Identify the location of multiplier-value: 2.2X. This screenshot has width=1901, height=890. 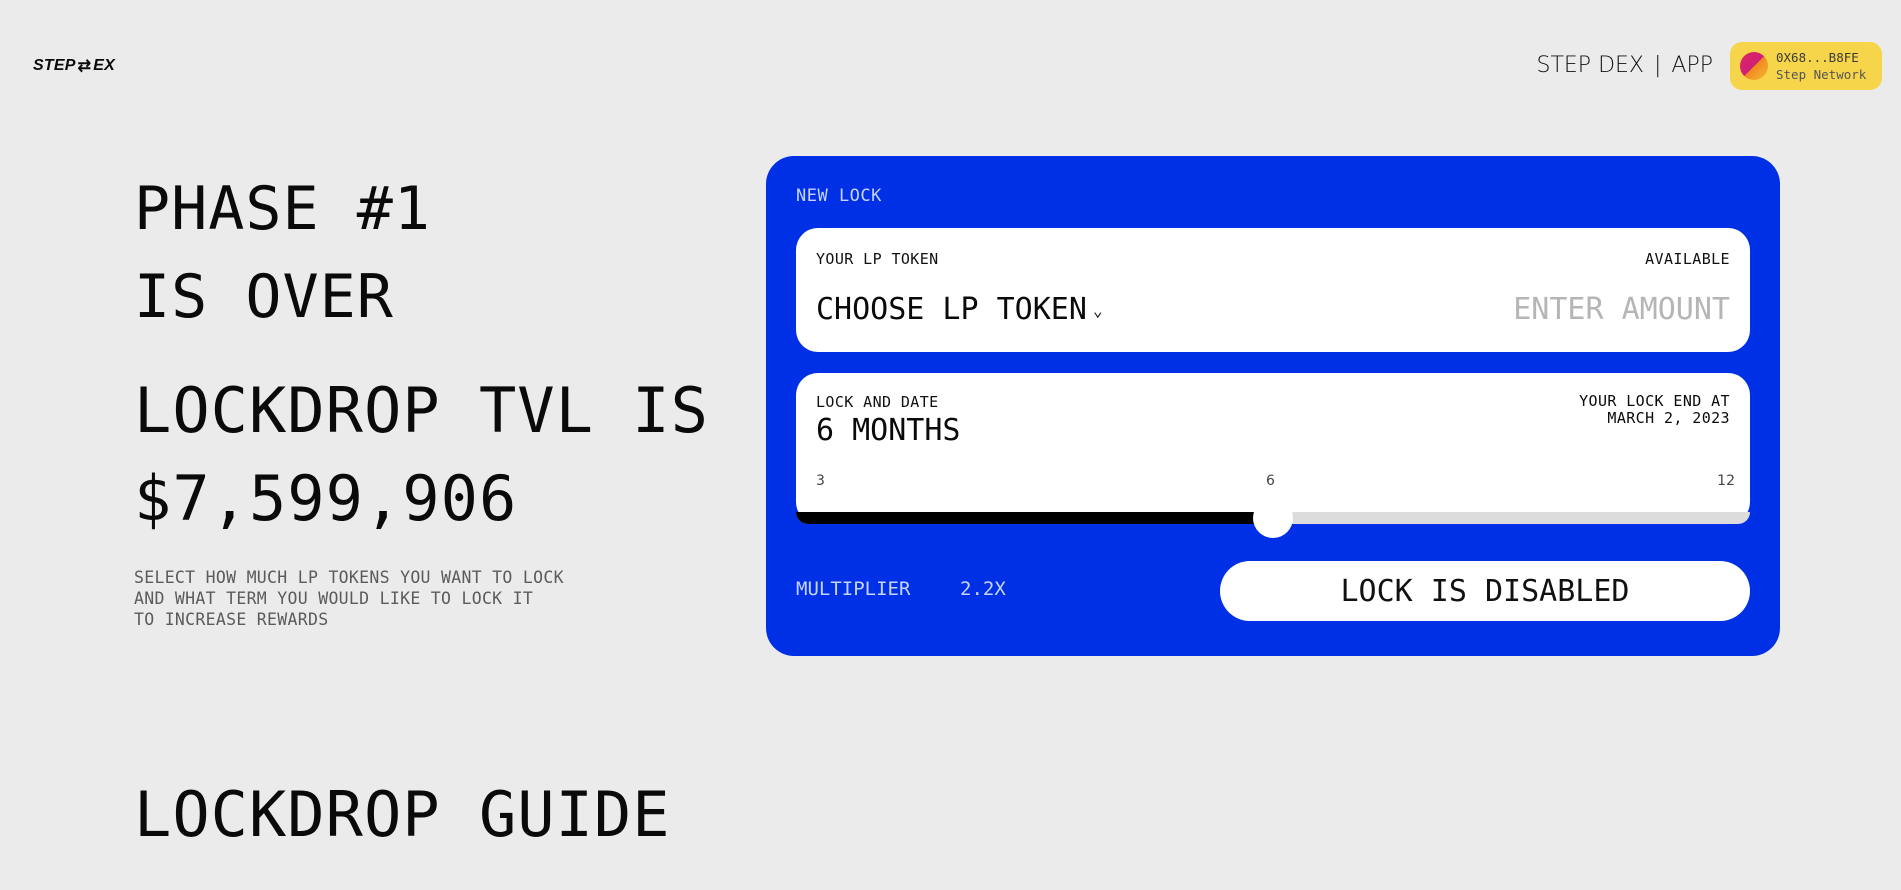
(983, 589).